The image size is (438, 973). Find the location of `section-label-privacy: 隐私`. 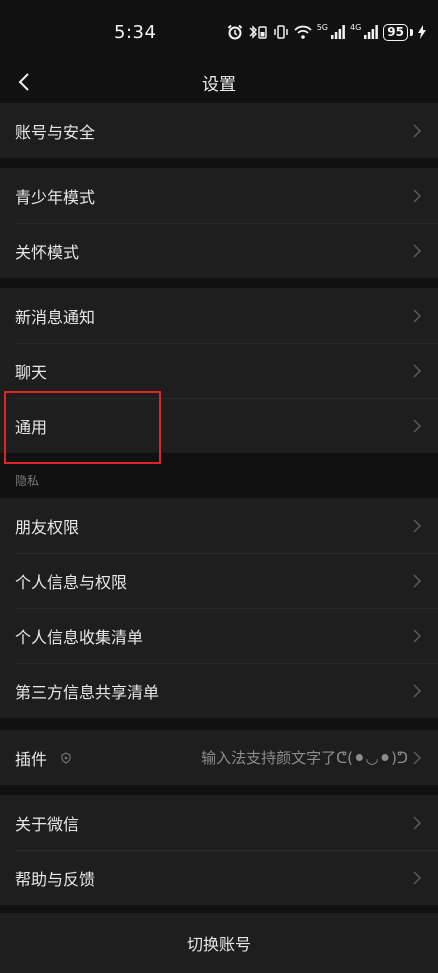

section-label-privacy: 隐私 is located at coordinates (27, 481).